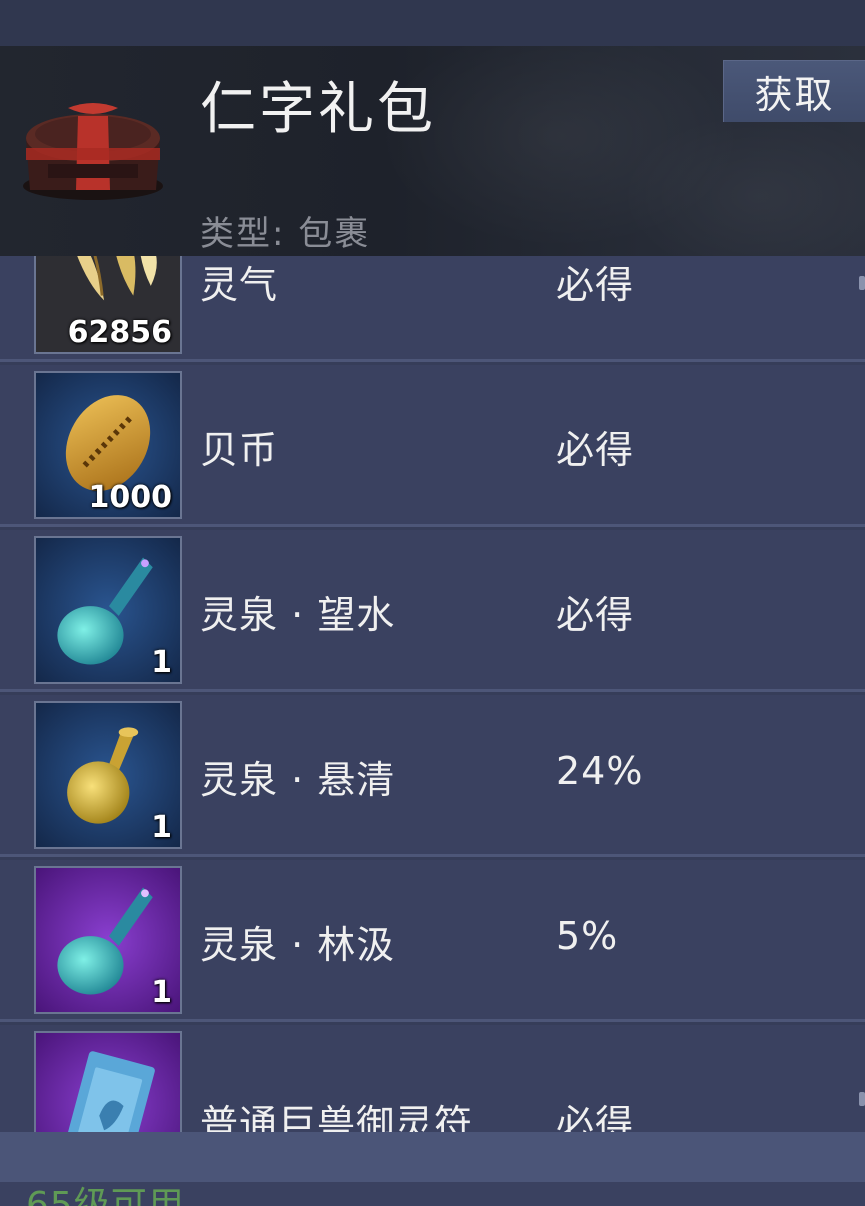 Image resolution: width=865 pixels, height=1206 pixels. I want to click on package-title: 仁字礼包, so click(318, 109).